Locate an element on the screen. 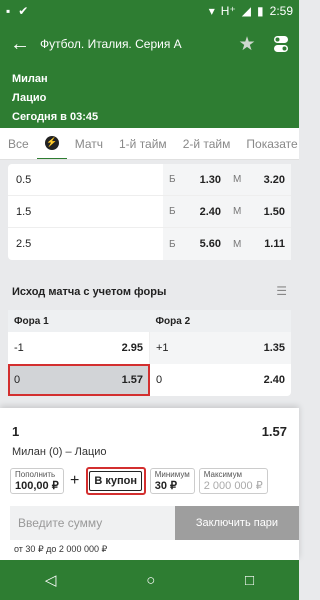  check-icon: ✔ is located at coordinates (23, 11).